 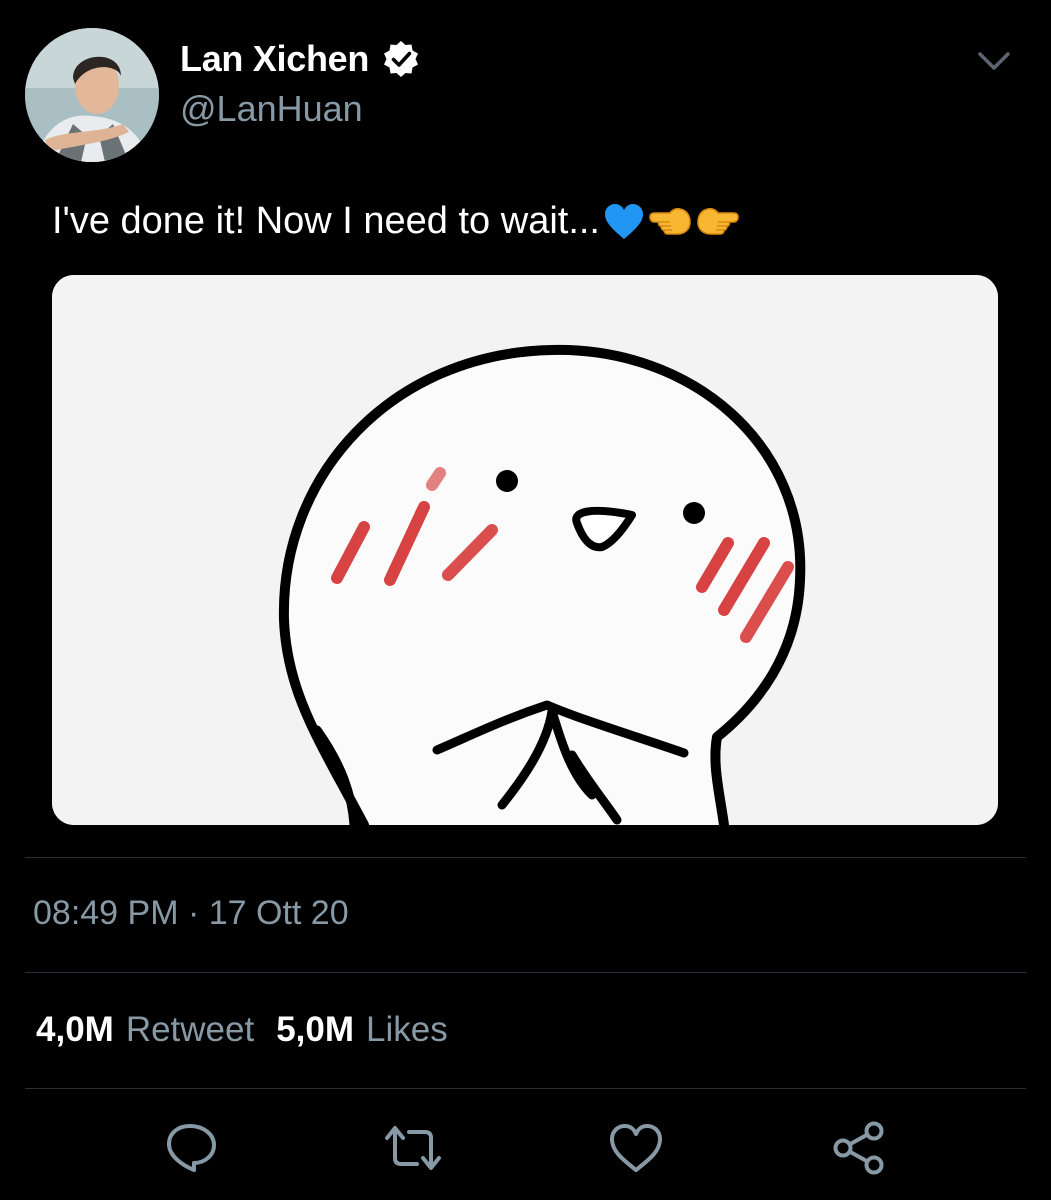 What do you see at coordinates (75, 1029) in the screenshot?
I see `retweets-count: 4,0M` at bounding box center [75, 1029].